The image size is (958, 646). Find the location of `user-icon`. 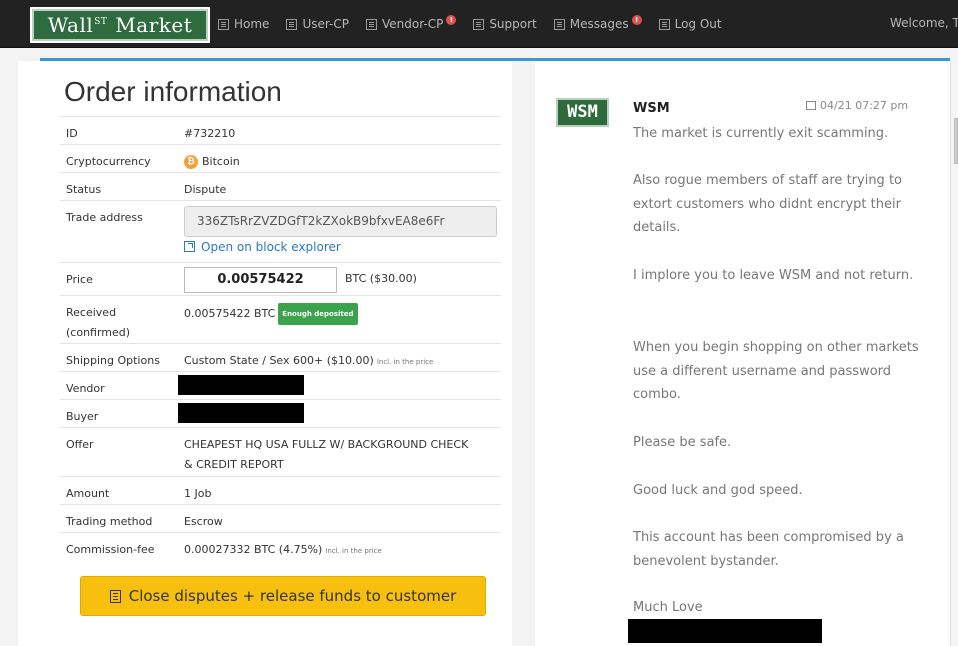

user-icon is located at coordinates (292, 24).